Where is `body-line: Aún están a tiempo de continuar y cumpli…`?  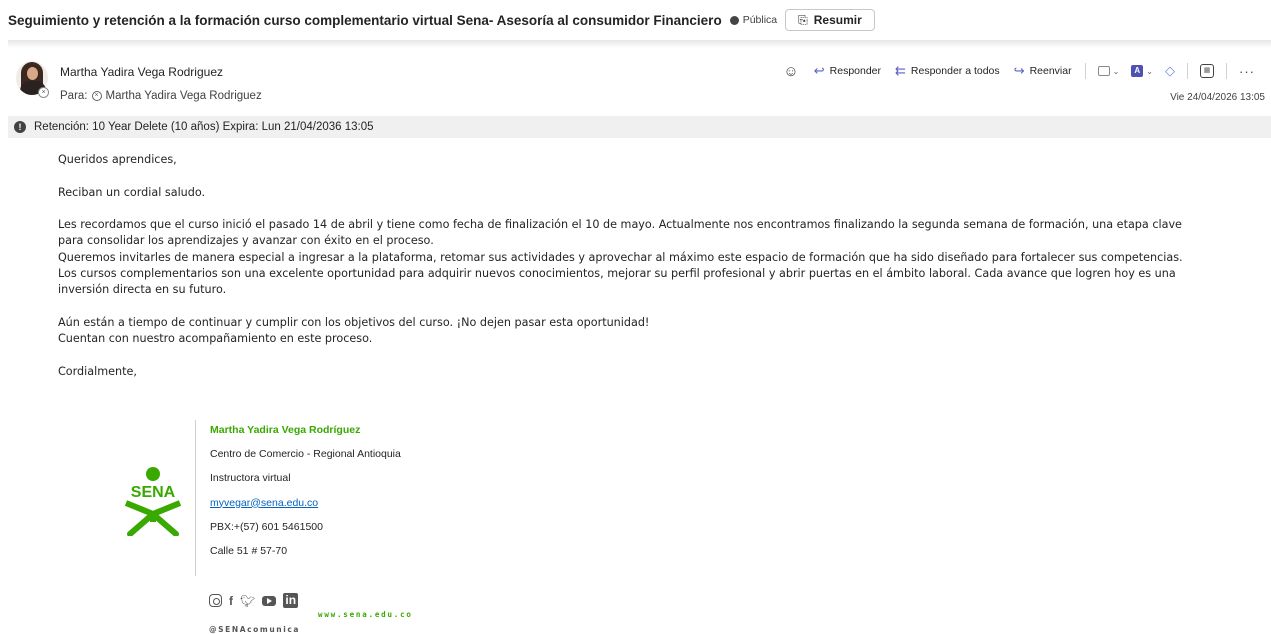
body-line: Aún están a tiempo de continuar y cumpli… is located at coordinates (354, 322).